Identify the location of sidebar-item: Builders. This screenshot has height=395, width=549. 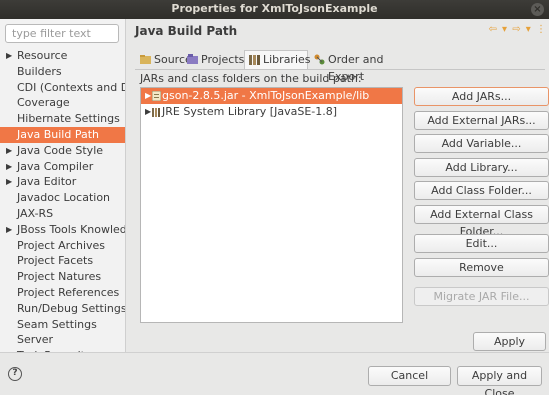
(62, 72).